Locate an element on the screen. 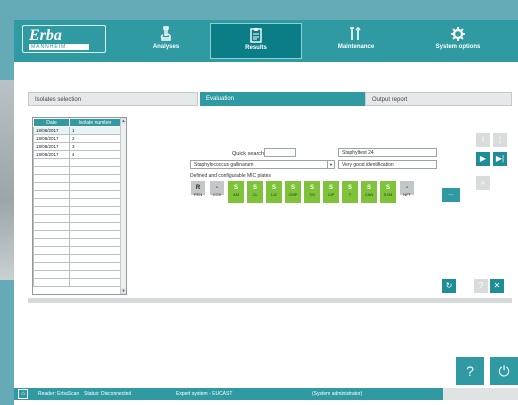 Image resolution: width=518 pixels, height=405 pixels. column-header-isolate-number: Isolate number is located at coordinates (95, 122).